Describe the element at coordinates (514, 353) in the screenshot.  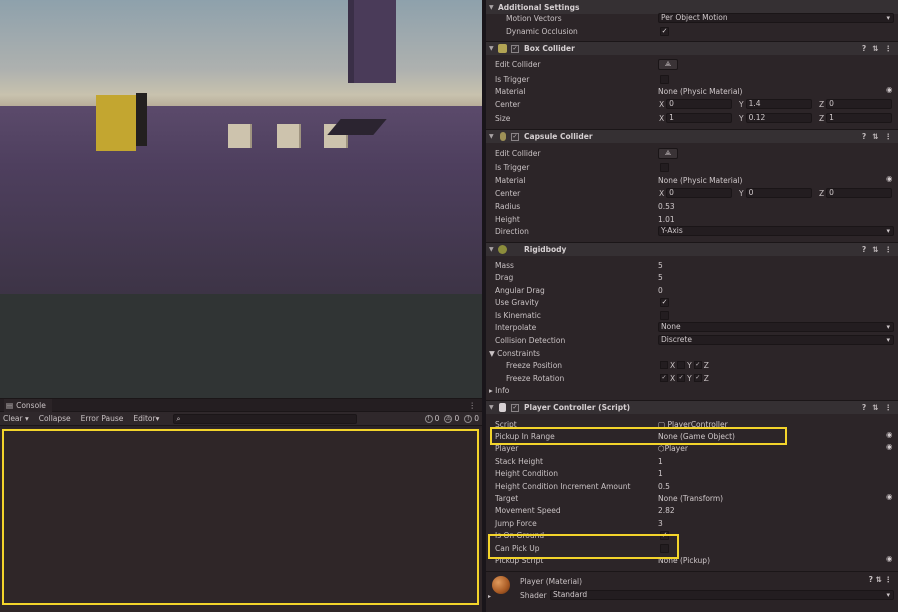
I see `constraints-foldout: ▼ Constraints` at that location.